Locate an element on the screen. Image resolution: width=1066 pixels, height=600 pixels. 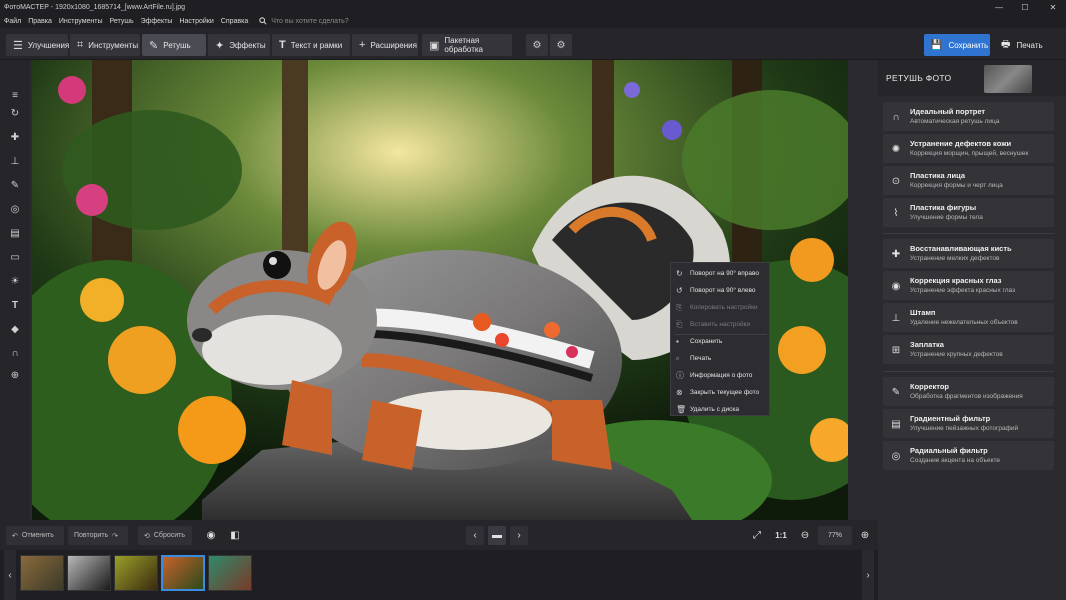
compare-icon: ◧ is located at coordinates (235, 535).